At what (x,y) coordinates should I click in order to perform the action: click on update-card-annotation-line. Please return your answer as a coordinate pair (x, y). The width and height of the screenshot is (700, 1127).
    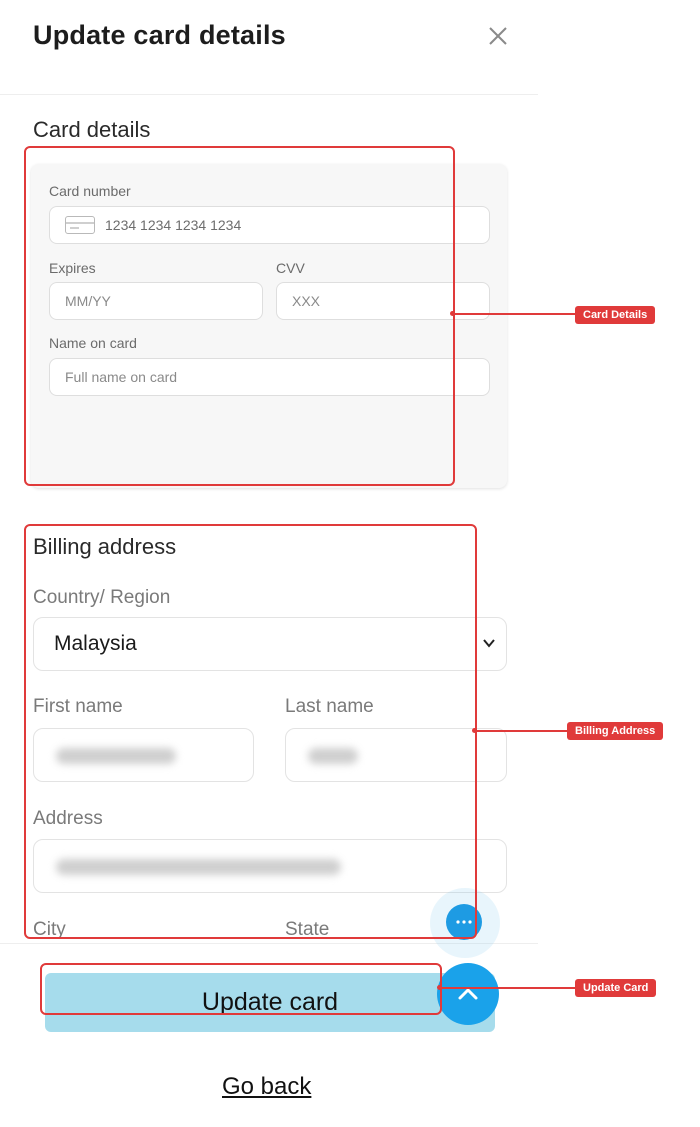
    Looking at the image, I should click on (508, 988).